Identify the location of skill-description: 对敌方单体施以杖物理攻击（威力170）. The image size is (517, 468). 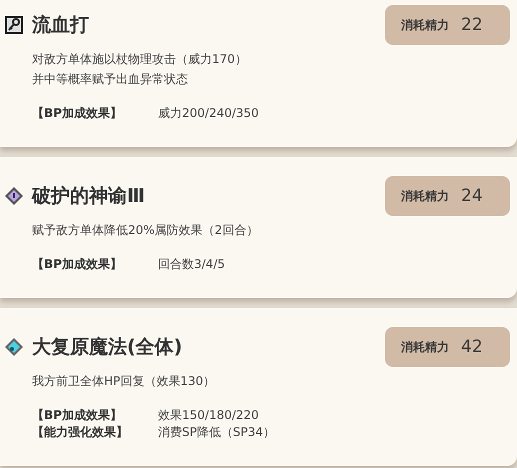
(140, 59).